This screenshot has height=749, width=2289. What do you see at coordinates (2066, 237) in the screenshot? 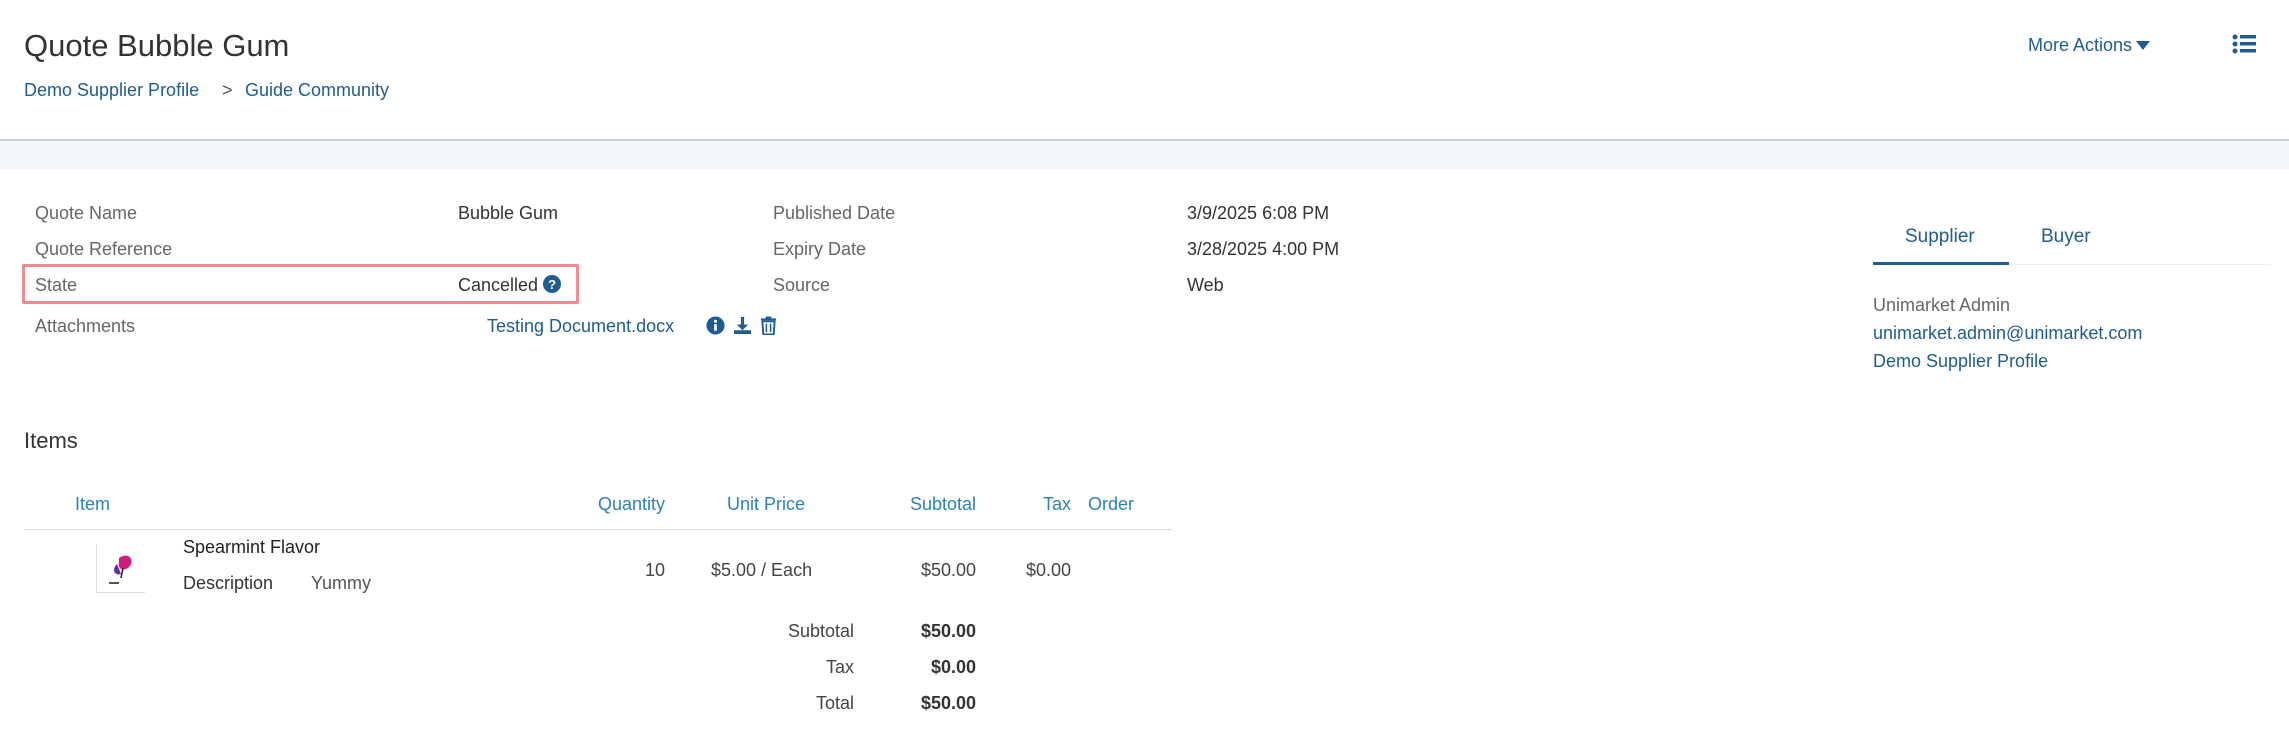
I see `tab-buyer: Buyer` at bounding box center [2066, 237].